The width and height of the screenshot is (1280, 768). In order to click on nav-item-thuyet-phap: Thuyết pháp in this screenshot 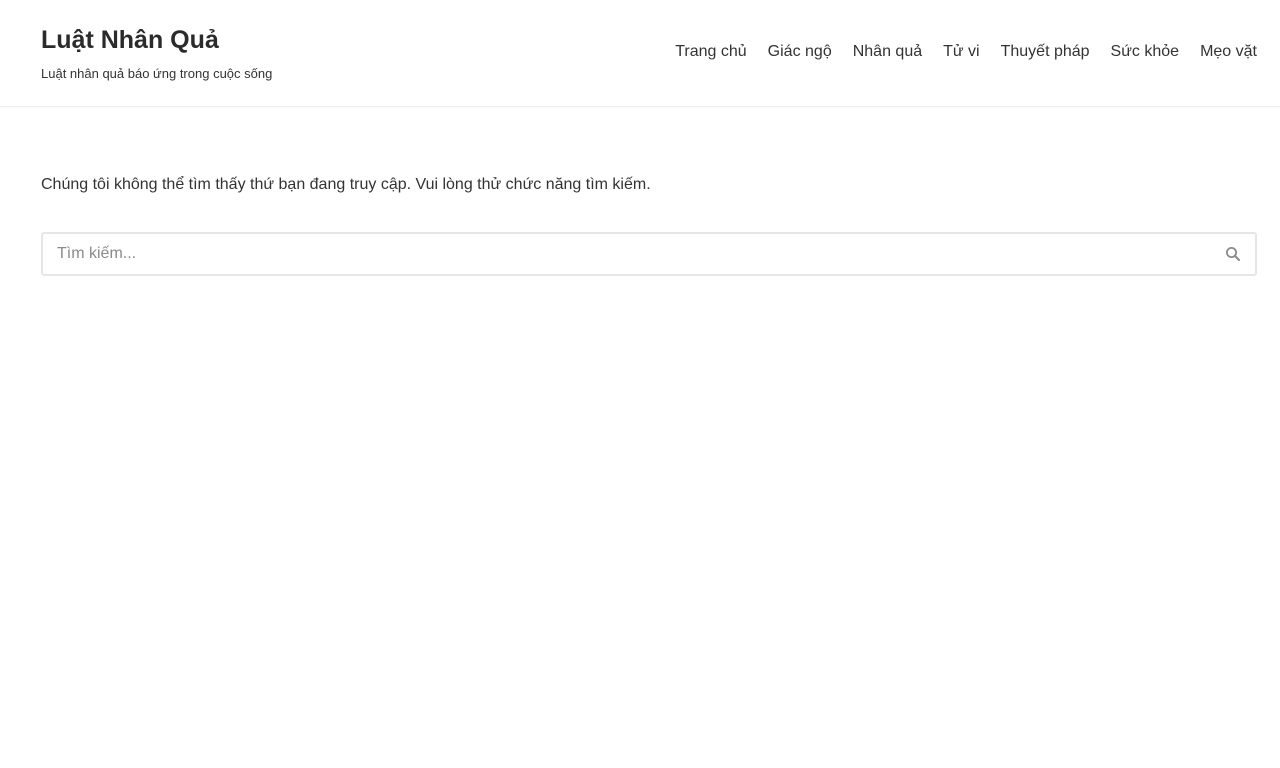, I will do `click(1045, 52)`.